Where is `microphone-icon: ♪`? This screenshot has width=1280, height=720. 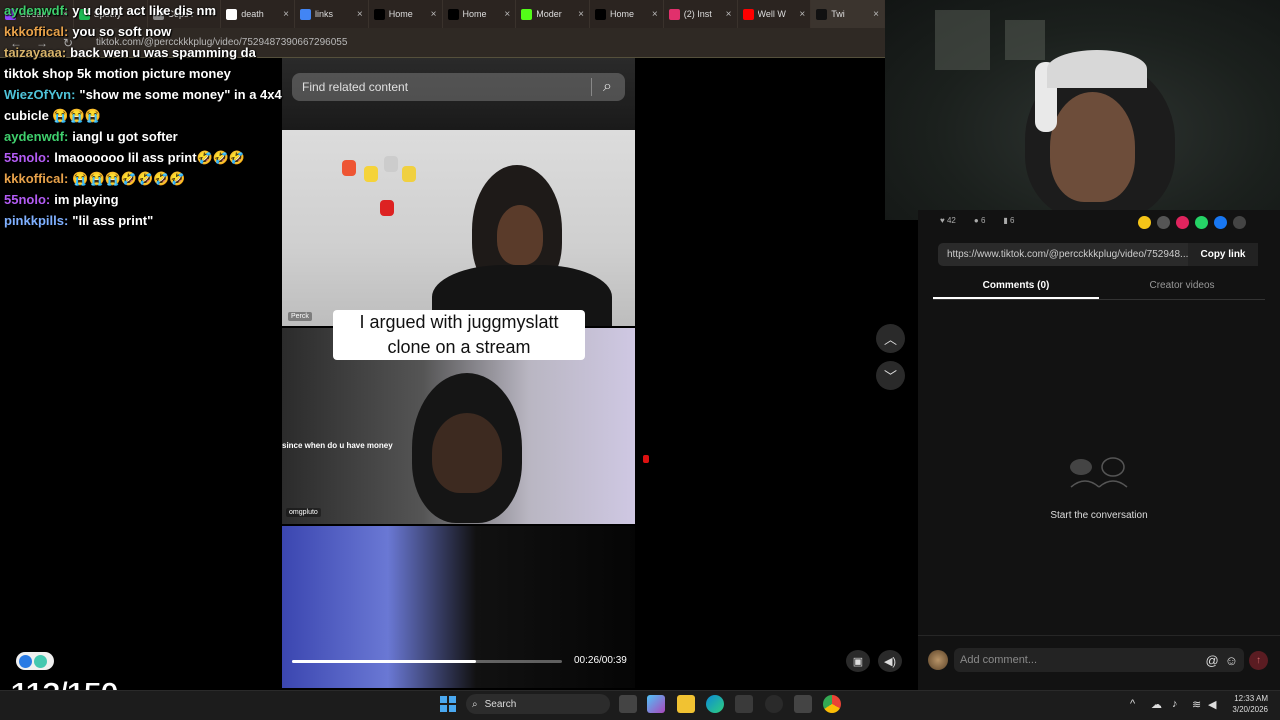
microphone-icon: ♪ is located at coordinates (1175, 704).